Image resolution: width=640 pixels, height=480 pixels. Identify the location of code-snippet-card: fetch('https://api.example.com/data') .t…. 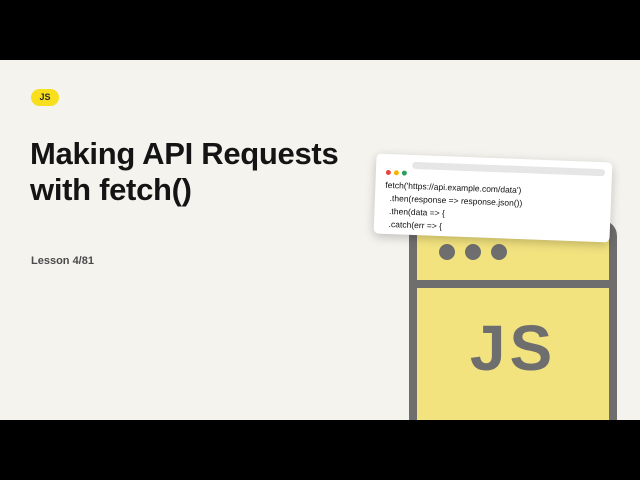
(493, 198).